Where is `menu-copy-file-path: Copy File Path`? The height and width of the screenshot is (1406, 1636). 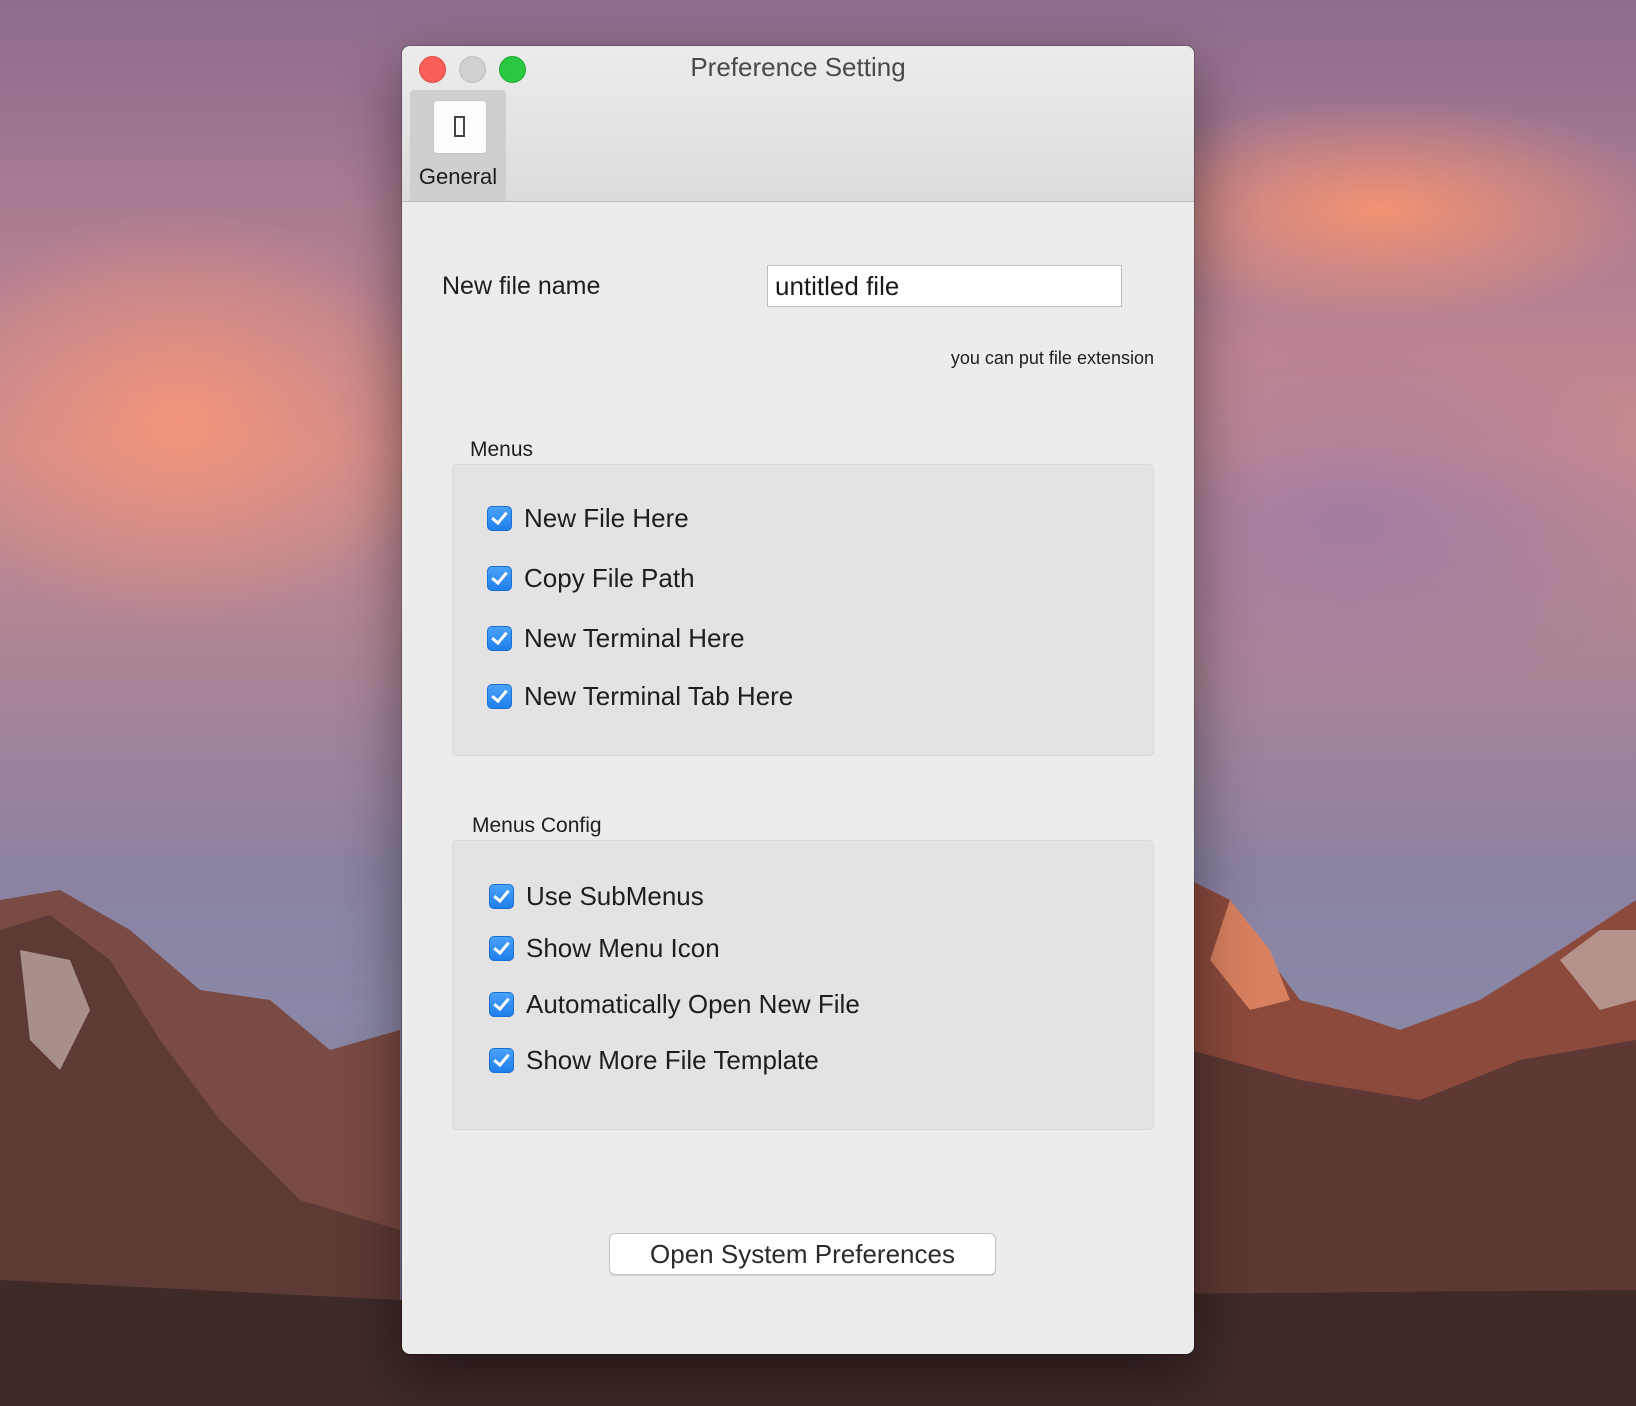
menu-copy-file-path: Copy File Path is located at coordinates (591, 578).